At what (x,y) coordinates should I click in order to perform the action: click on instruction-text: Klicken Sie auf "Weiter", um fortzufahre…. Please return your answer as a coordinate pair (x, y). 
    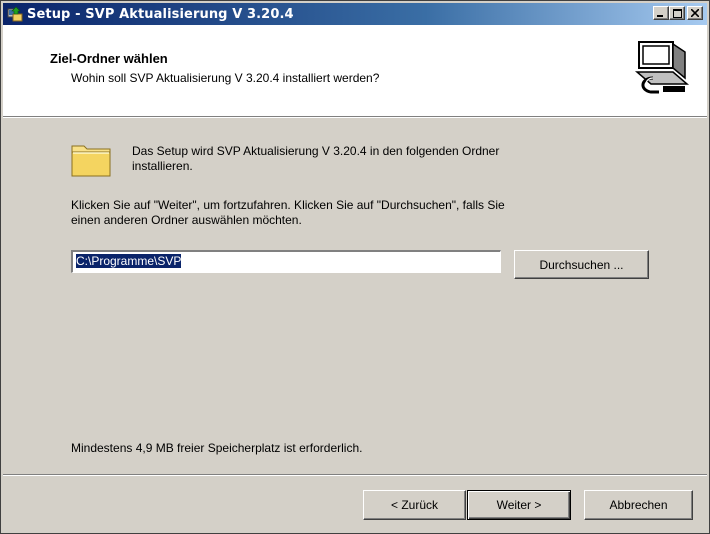
    Looking at the image, I should click on (288, 213).